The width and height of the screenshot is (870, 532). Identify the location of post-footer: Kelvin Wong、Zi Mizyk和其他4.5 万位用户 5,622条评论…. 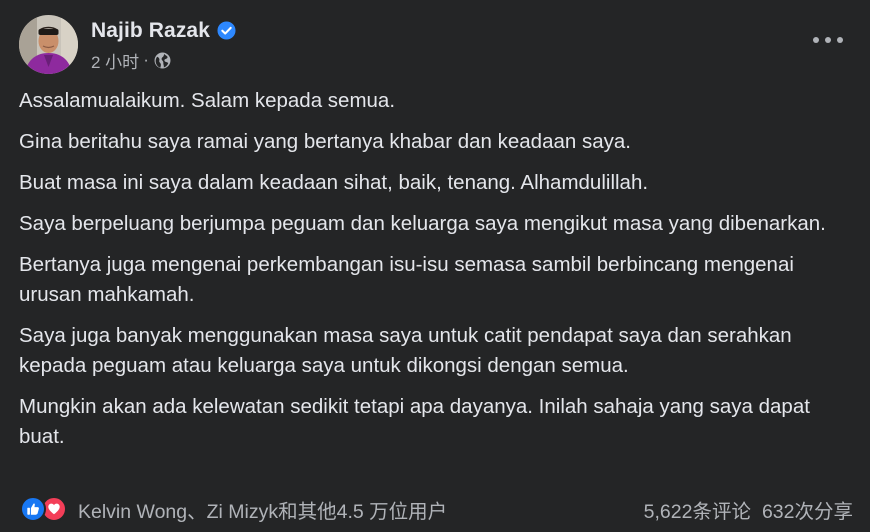
(436, 509).